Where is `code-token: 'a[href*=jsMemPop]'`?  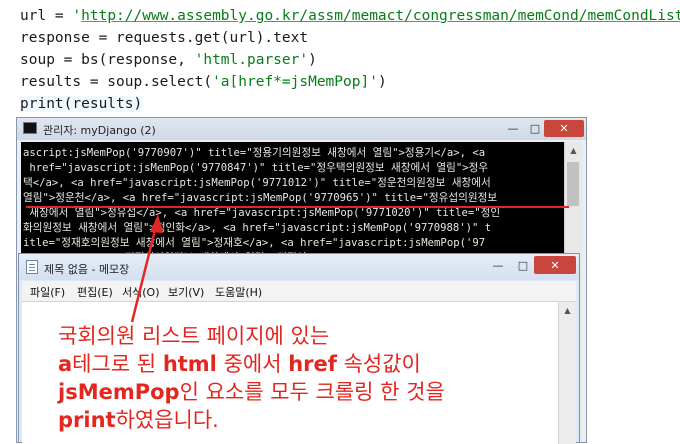 code-token: 'a[href*=jsMemPop]' is located at coordinates (295, 82).